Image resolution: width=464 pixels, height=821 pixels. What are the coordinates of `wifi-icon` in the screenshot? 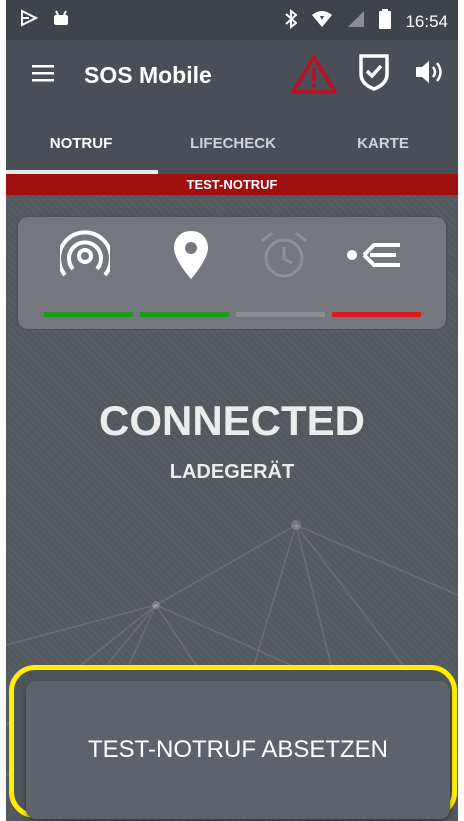 It's located at (322, 21).